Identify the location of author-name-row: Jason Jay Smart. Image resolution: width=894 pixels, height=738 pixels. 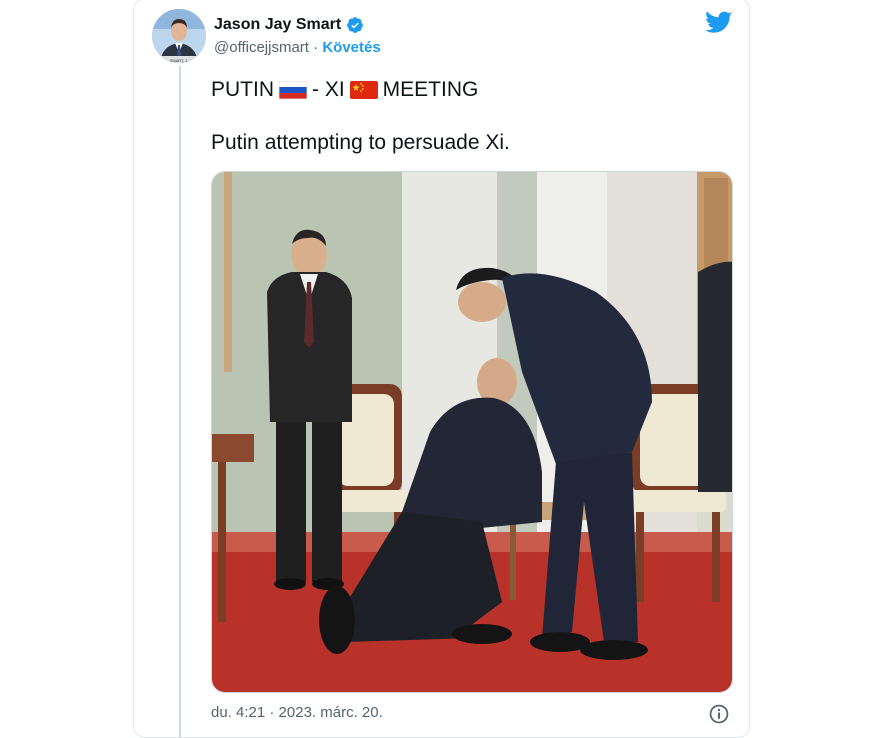
(289, 25).